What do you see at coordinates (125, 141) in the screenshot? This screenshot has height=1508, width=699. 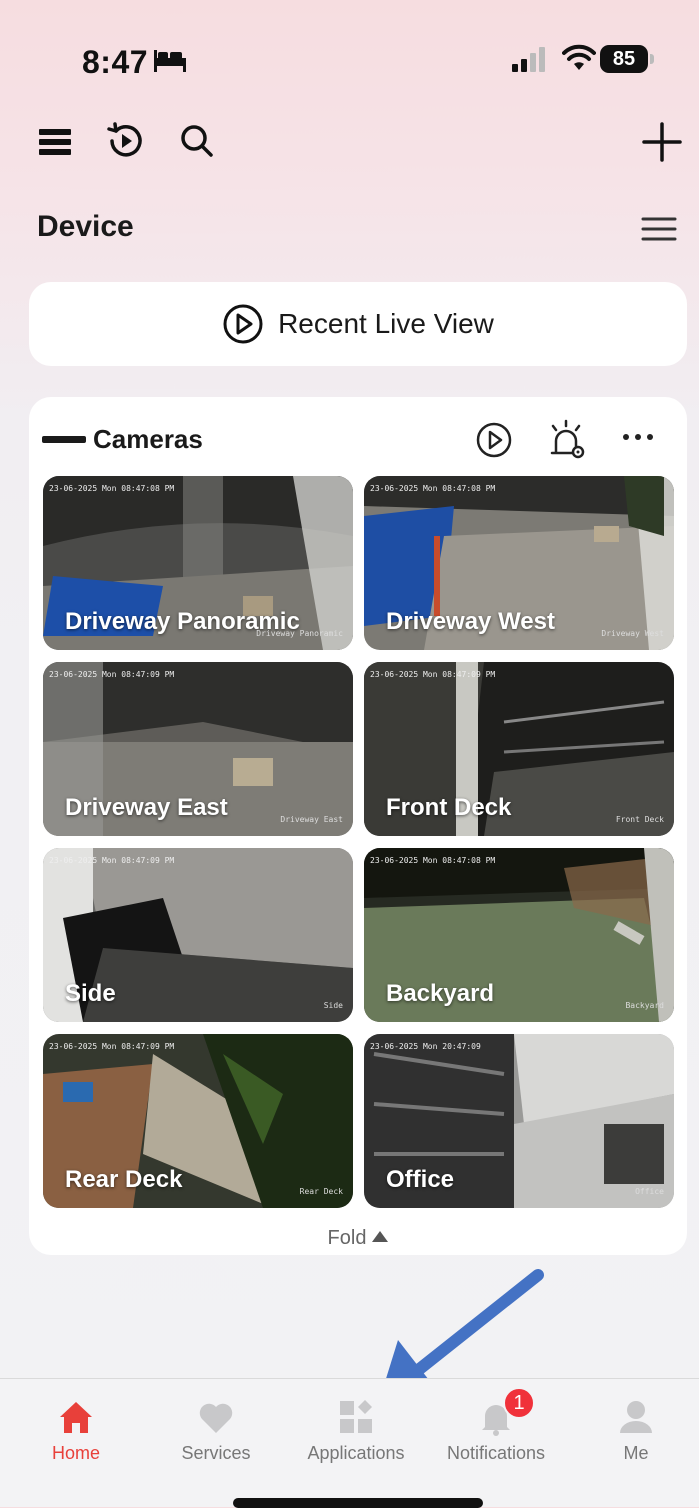 I see `playback-icon` at bounding box center [125, 141].